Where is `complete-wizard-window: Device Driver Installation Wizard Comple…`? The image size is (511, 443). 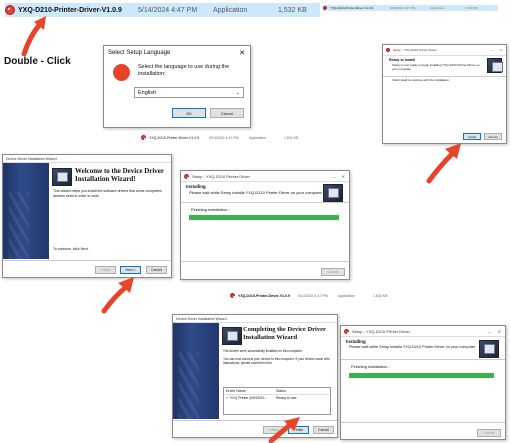 complete-wizard-window: Device Driver Installation Wizard Comple… is located at coordinates (255, 376).